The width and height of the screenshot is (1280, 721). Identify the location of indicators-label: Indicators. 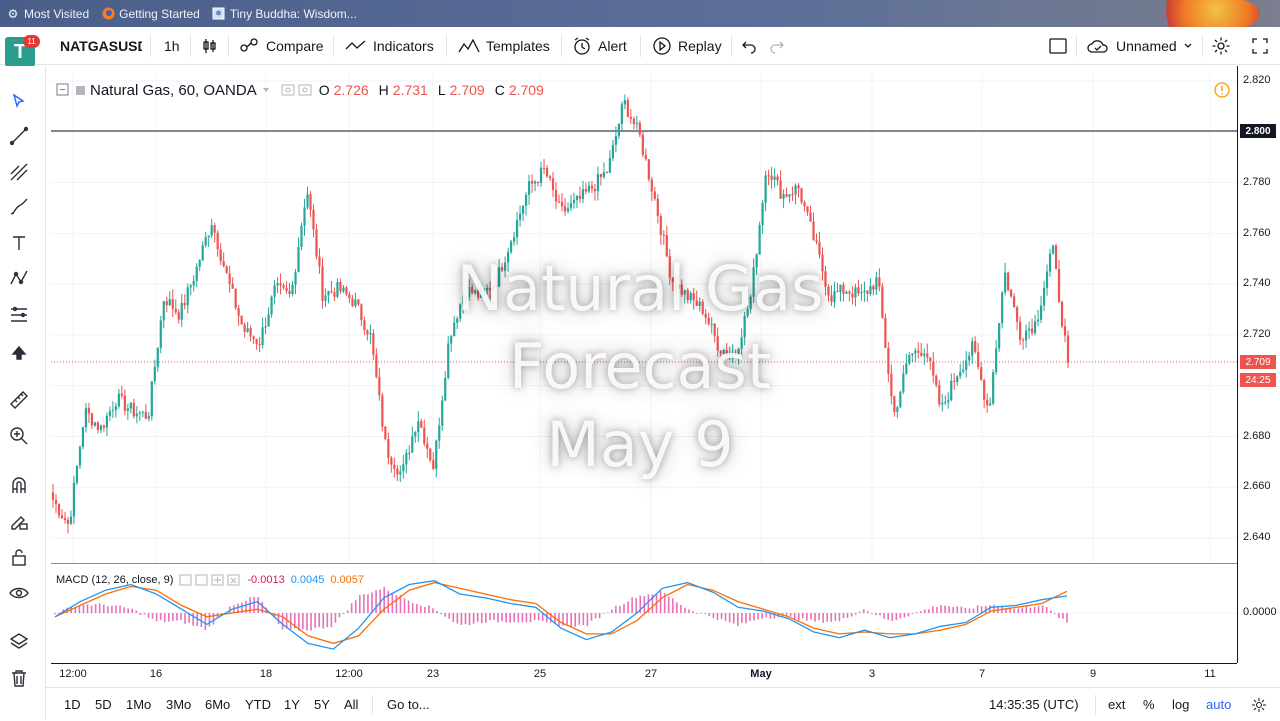
(403, 46).